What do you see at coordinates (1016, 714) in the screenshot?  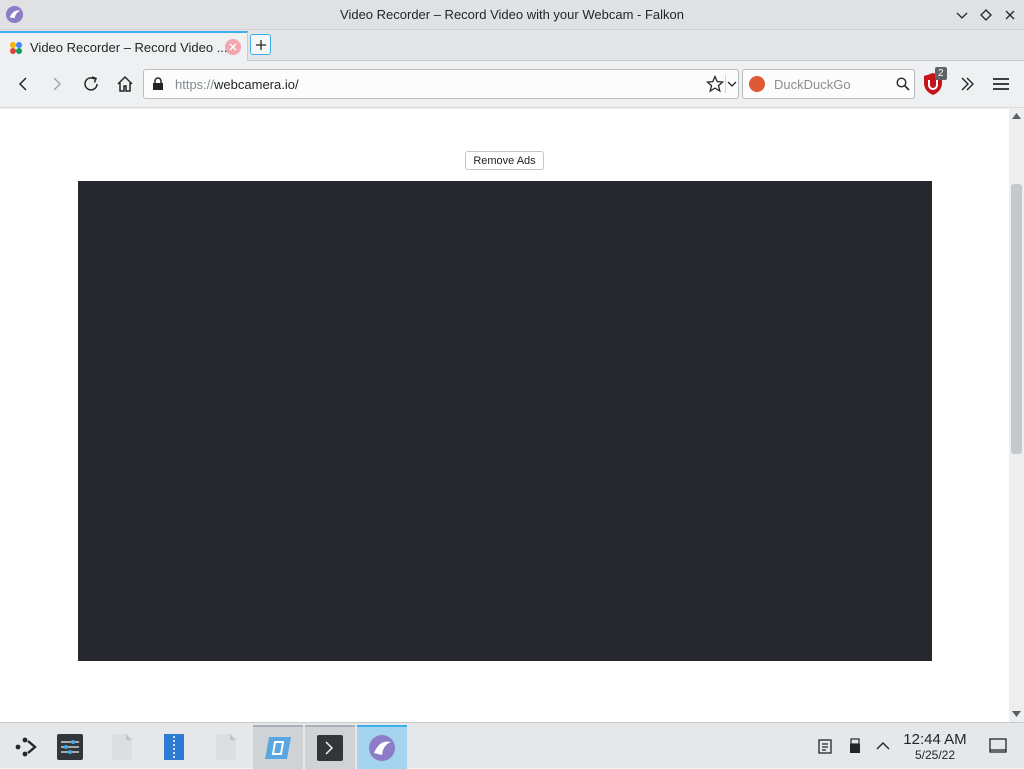 I see `scroll-down-arrow-icon` at bounding box center [1016, 714].